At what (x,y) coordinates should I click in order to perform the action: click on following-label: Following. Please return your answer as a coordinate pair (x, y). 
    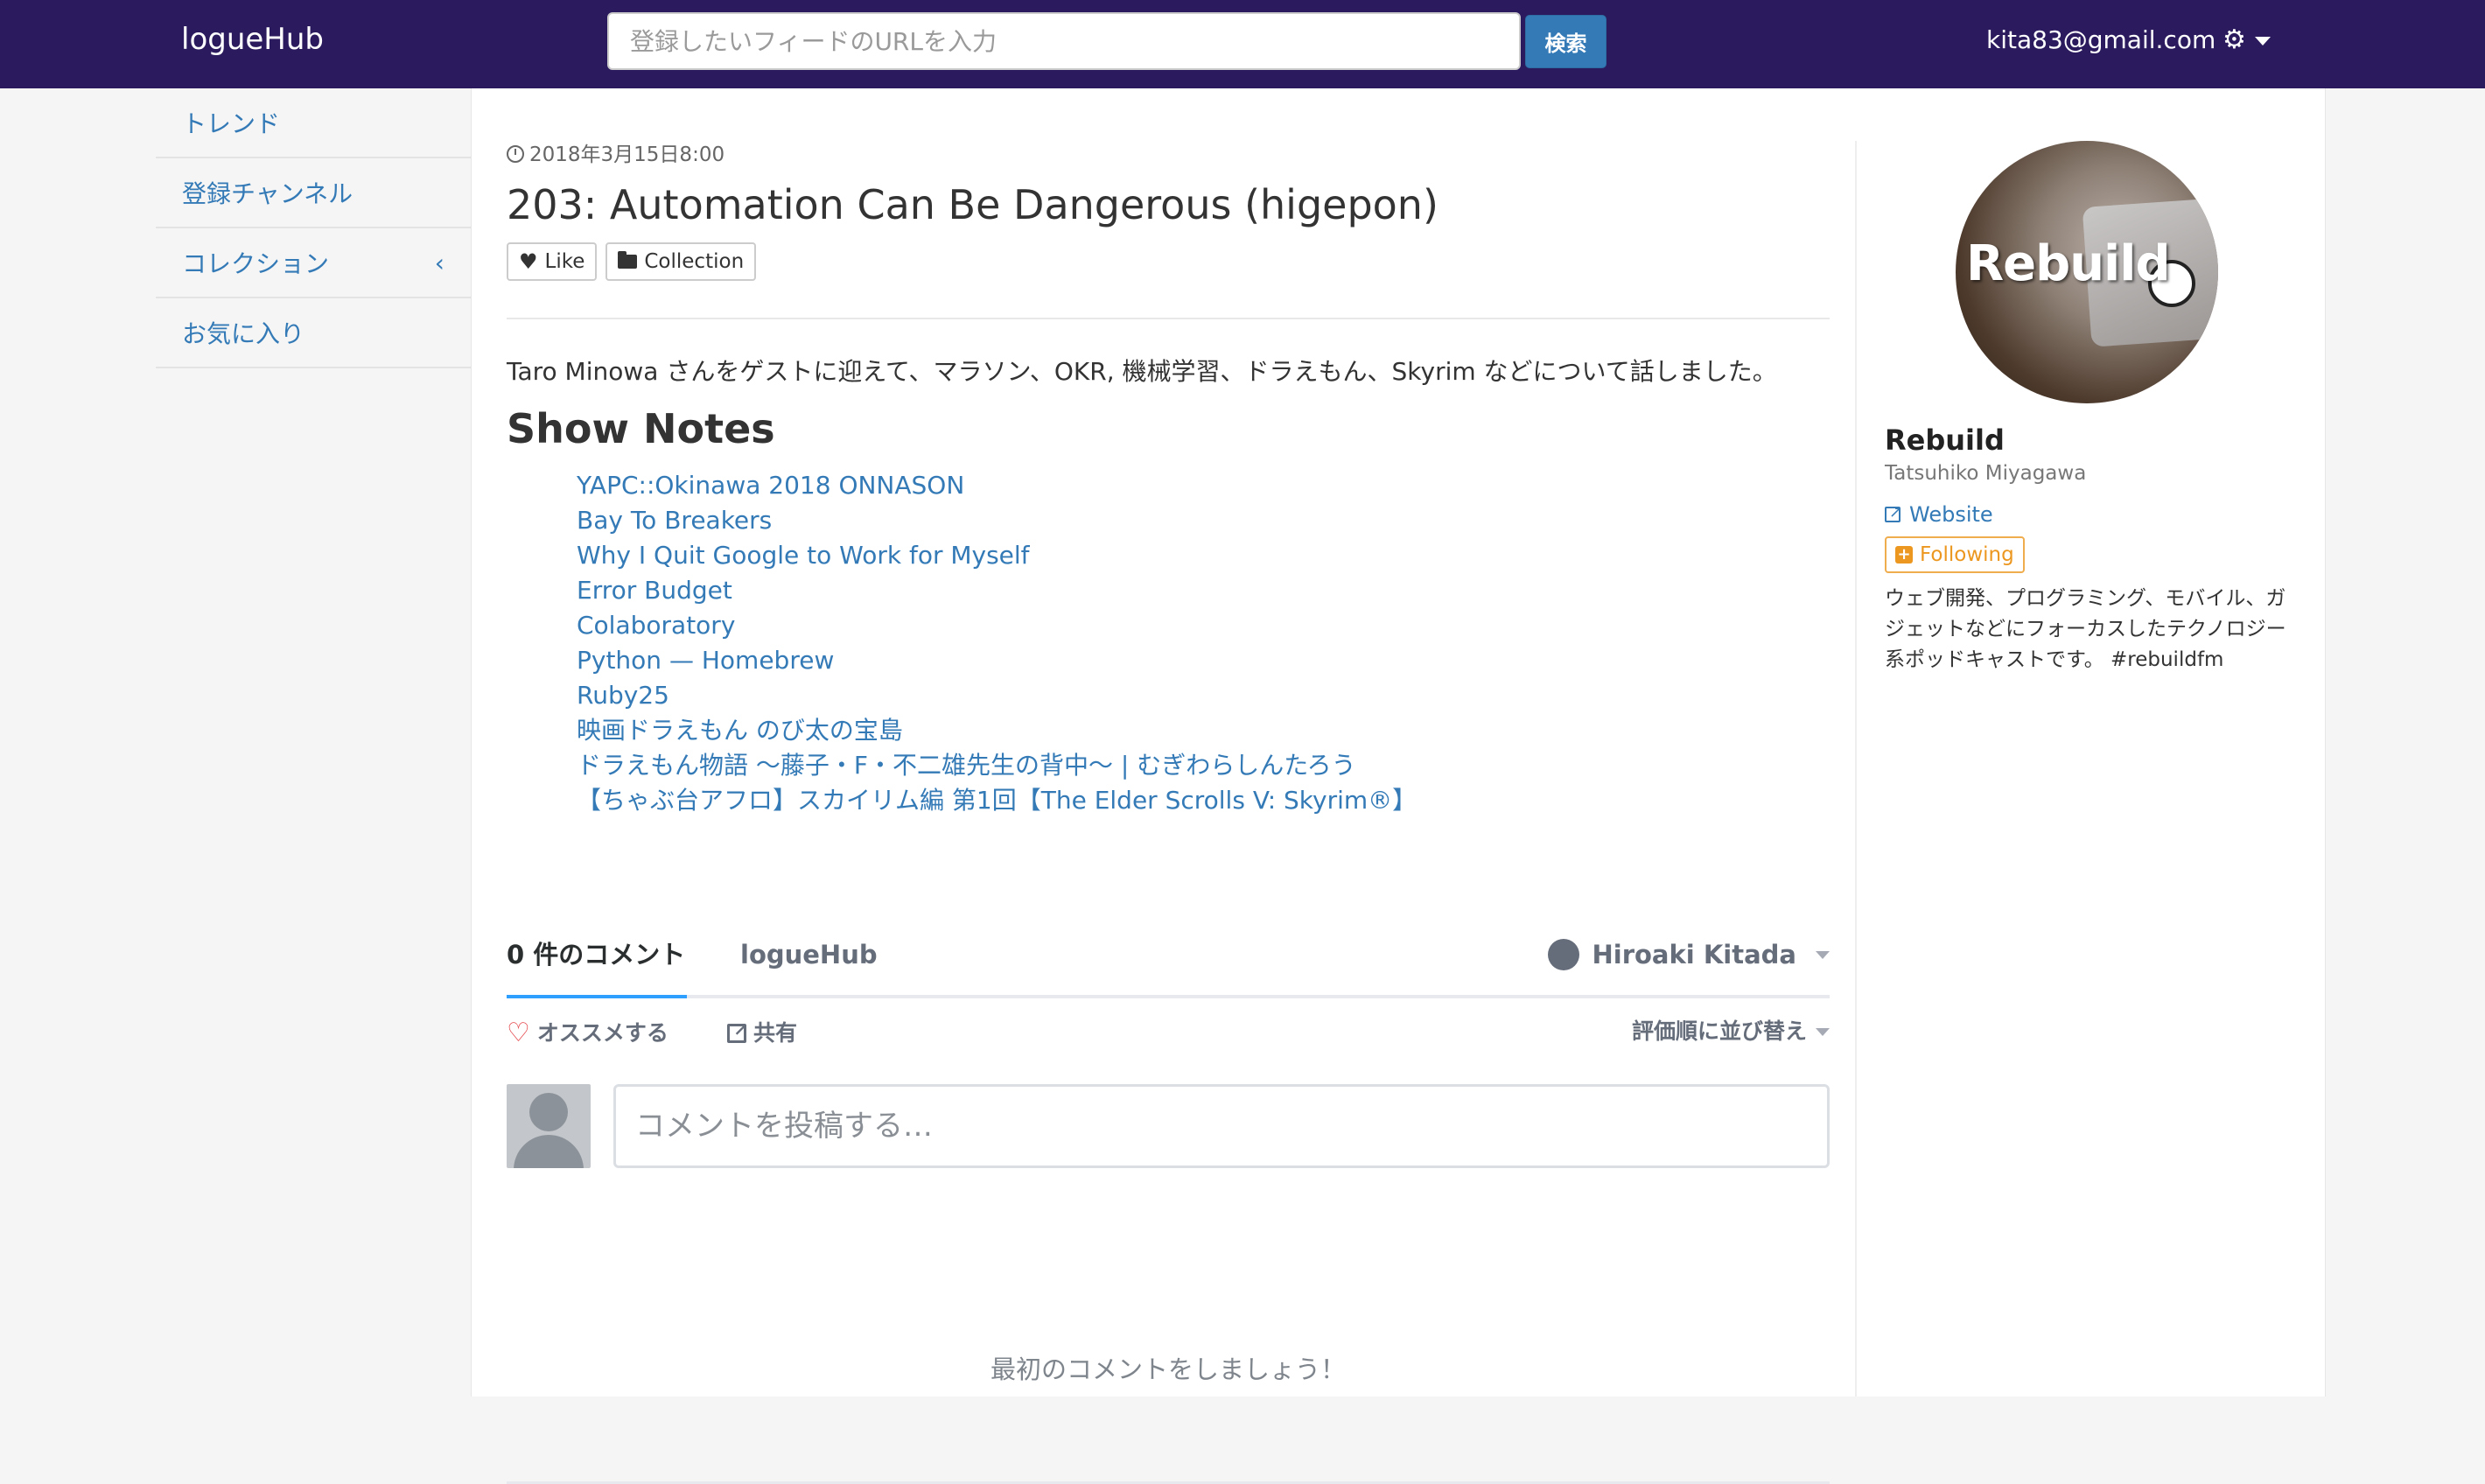
    Looking at the image, I should click on (1967, 554).